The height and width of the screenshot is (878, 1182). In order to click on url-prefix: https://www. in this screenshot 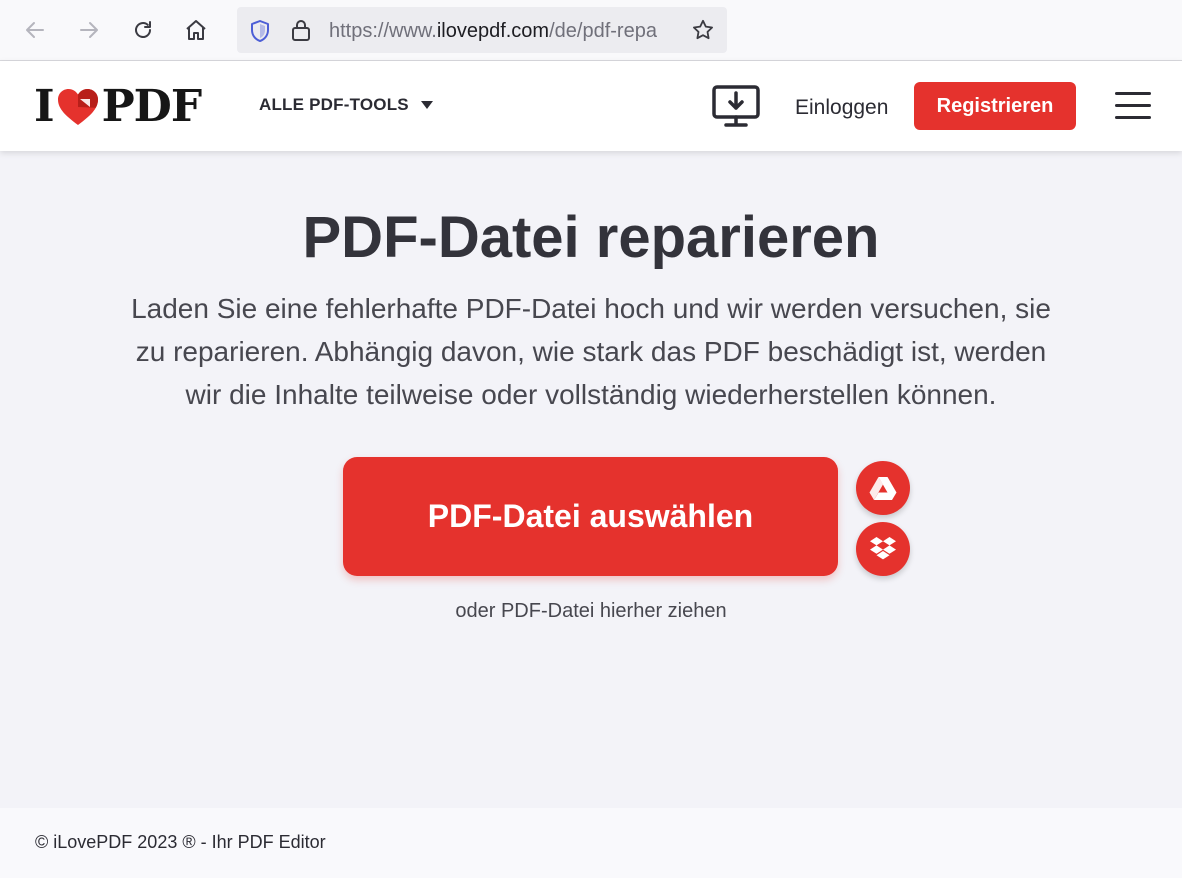, I will do `click(383, 31)`.